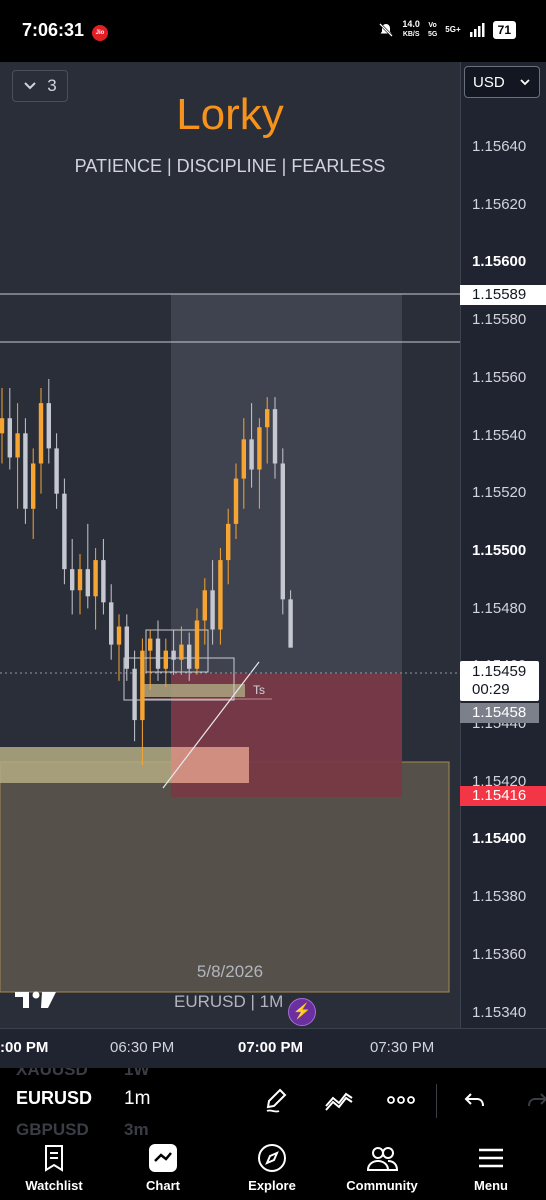  Describe the element at coordinates (537, 1100) in the screenshot. I see `redo-icon` at that location.